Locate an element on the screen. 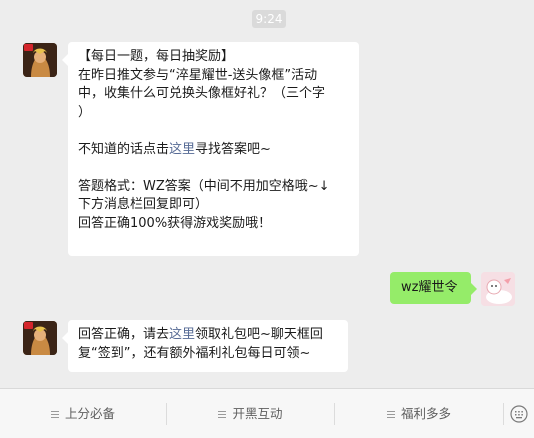 Image resolution: width=534 pixels, height=438 pixels. message-line: 不知道的话点击这里寻找答案吧~ is located at coordinates (213, 150).